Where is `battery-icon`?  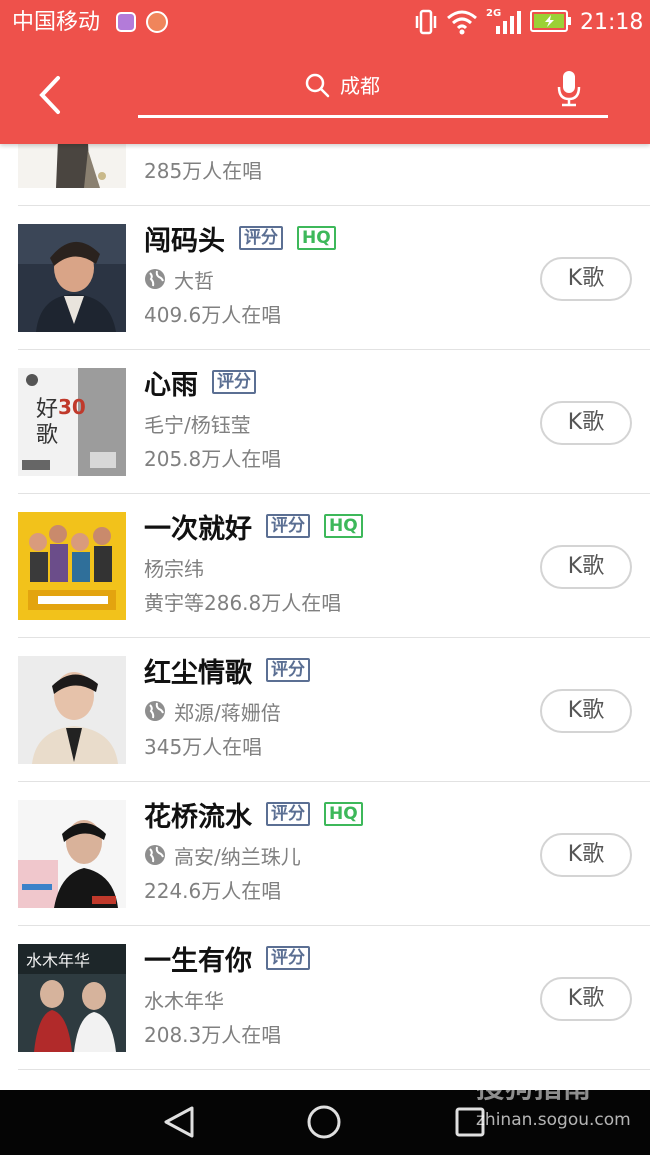 battery-icon is located at coordinates (551, 23).